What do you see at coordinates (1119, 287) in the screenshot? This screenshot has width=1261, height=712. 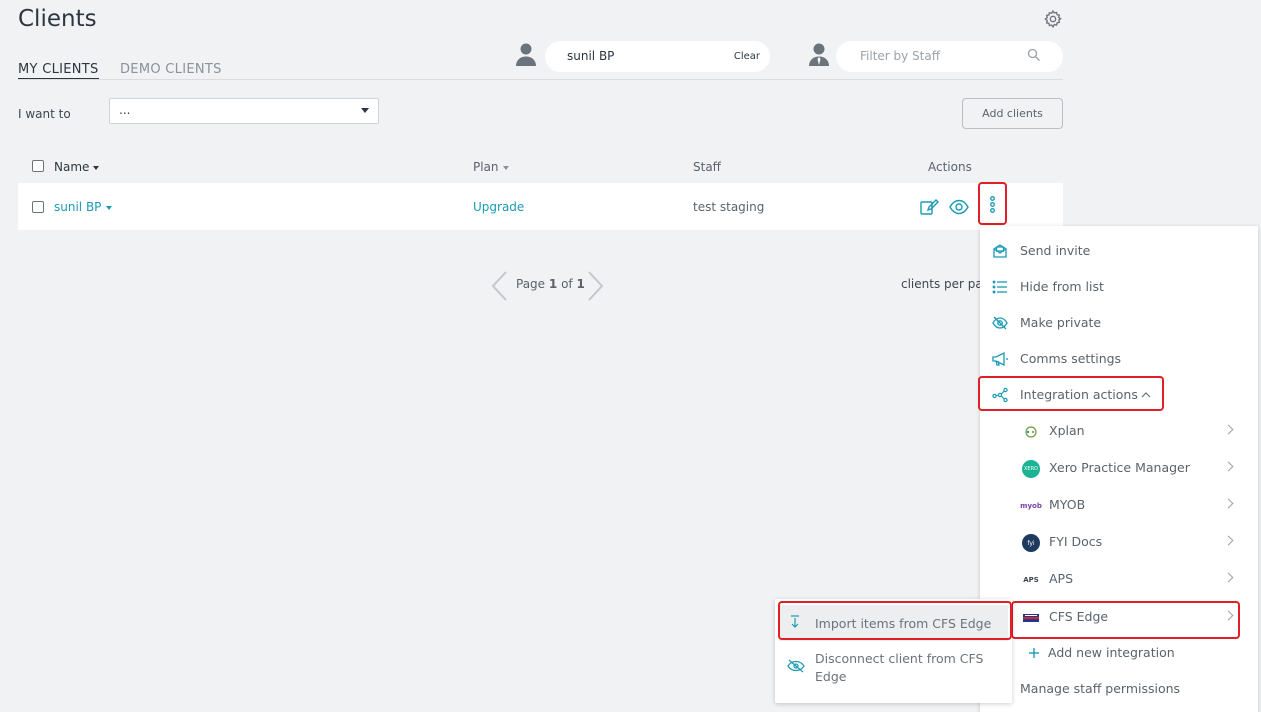 I see `menu-item-hide-from-list: Hide from list` at bounding box center [1119, 287].